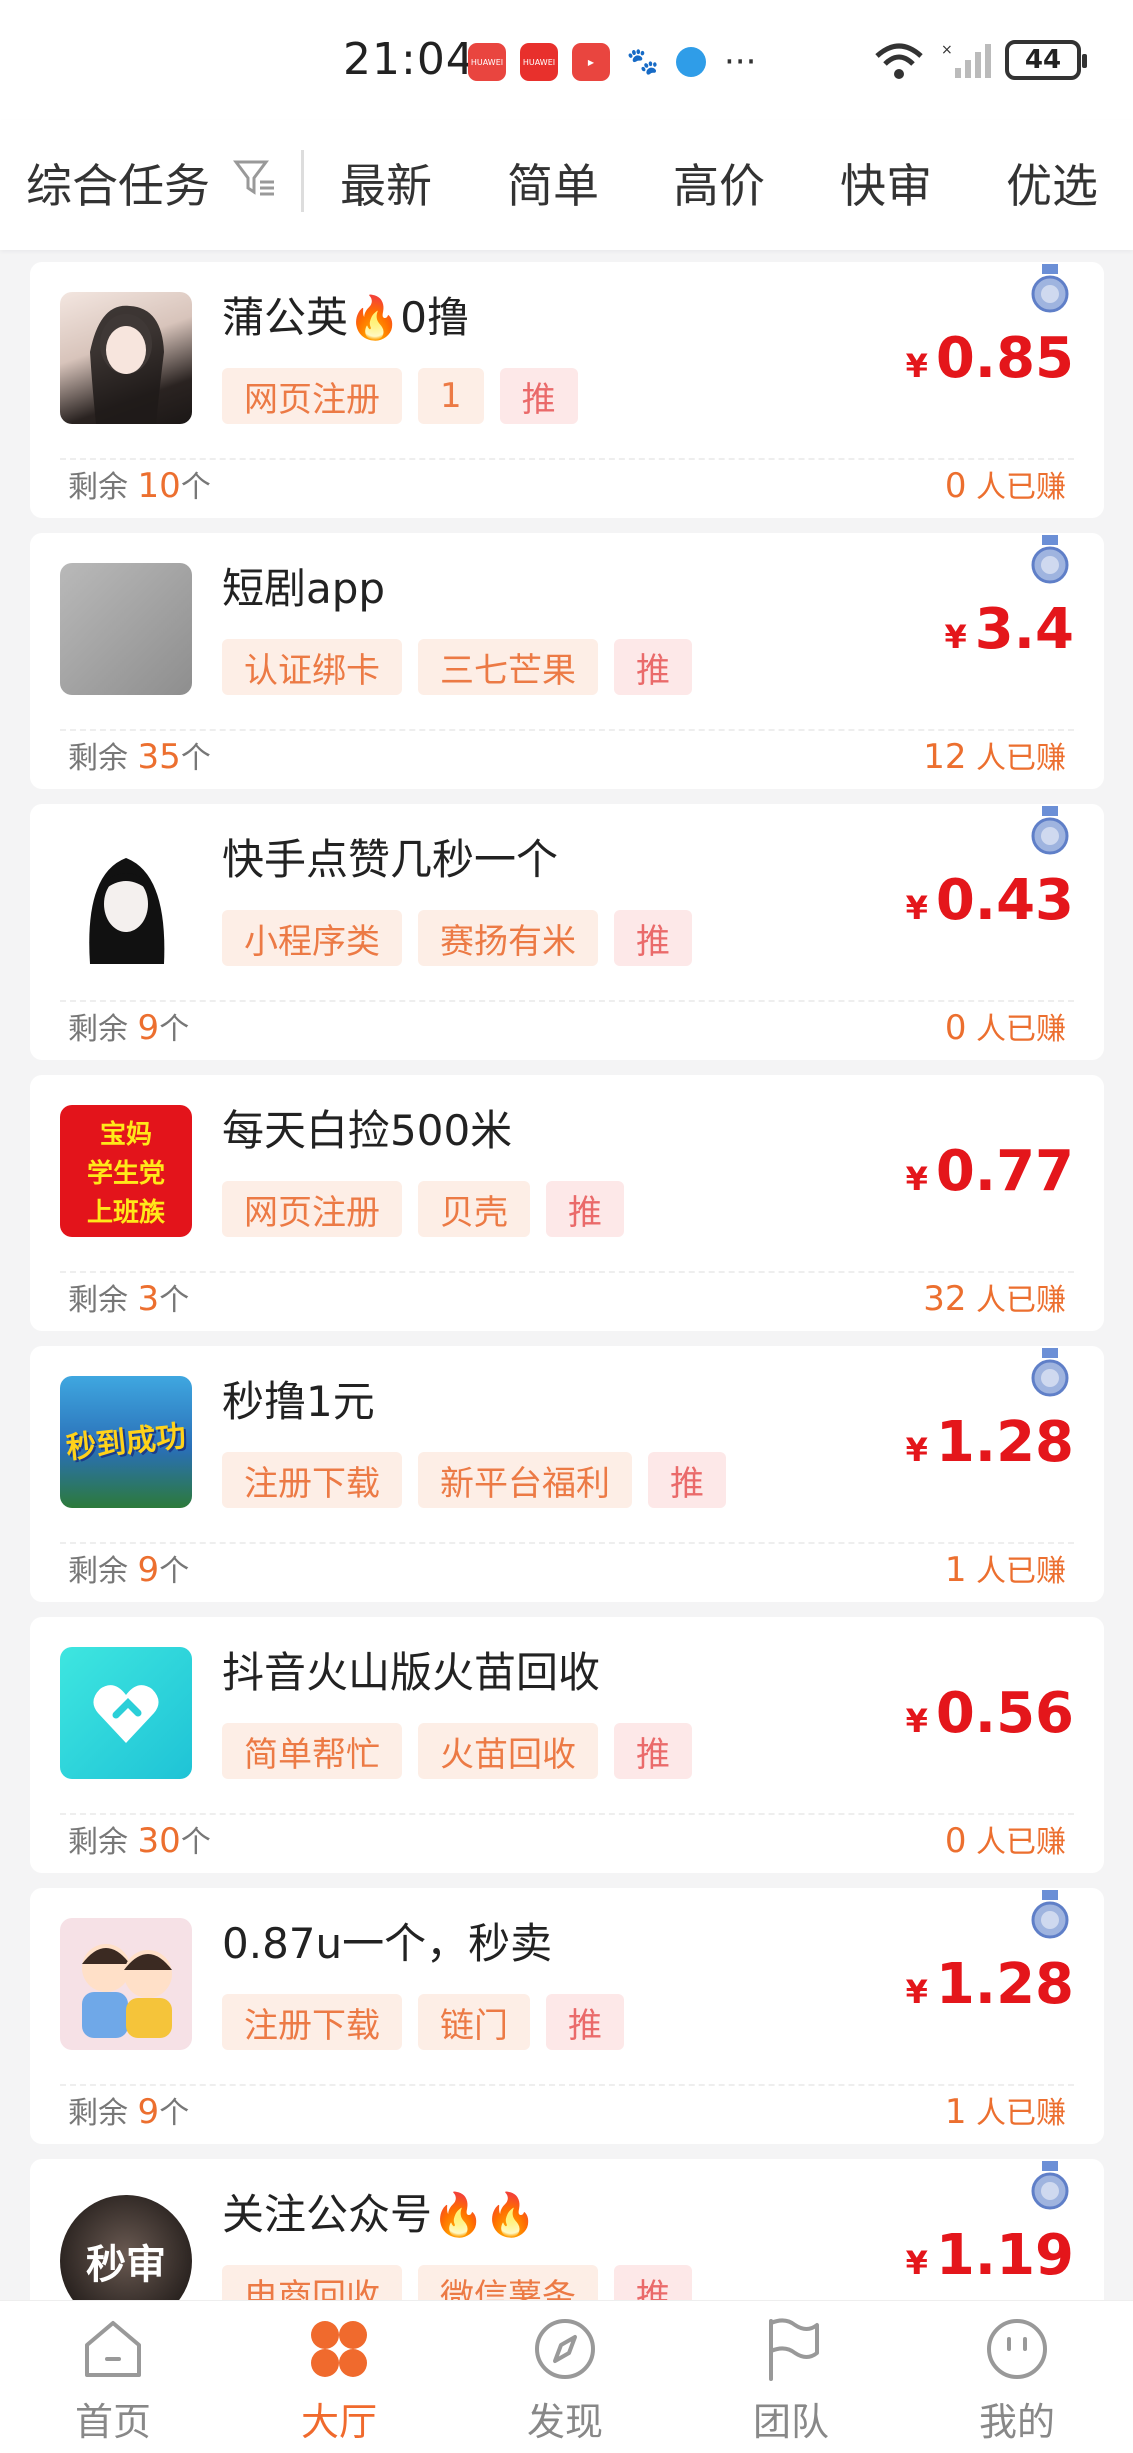 Image resolution: width=1133 pixels, height=2453 pixels. Describe the element at coordinates (457, 1751) in the screenshot. I see `task-tags: 简单帮忙 火苗回收 推` at that location.